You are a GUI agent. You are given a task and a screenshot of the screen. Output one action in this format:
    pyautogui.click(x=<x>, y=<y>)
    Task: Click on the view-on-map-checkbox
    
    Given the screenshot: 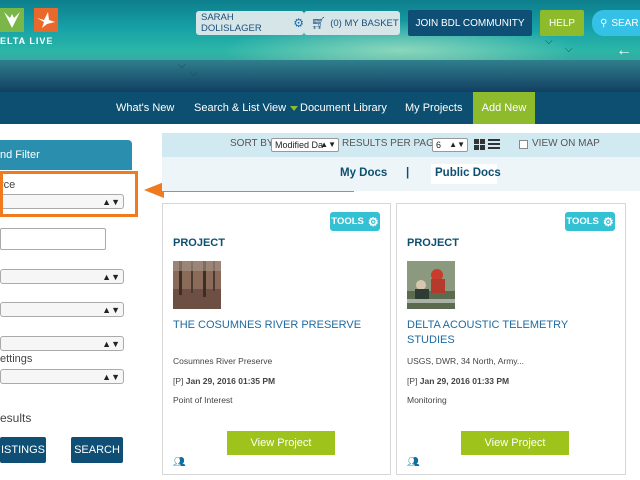 What is the action you would take?
    pyautogui.click(x=523, y=144)
    